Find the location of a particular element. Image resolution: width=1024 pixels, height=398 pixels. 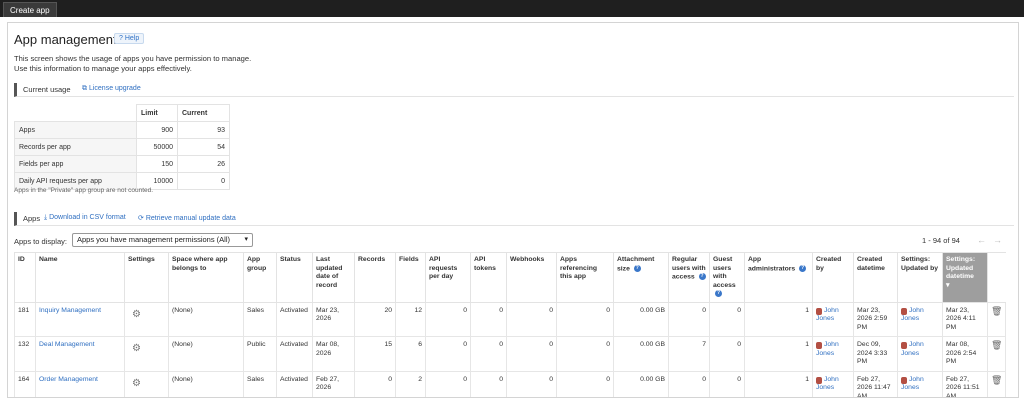

cell-updated-by: John Jones is located at coordinates (920, 354).